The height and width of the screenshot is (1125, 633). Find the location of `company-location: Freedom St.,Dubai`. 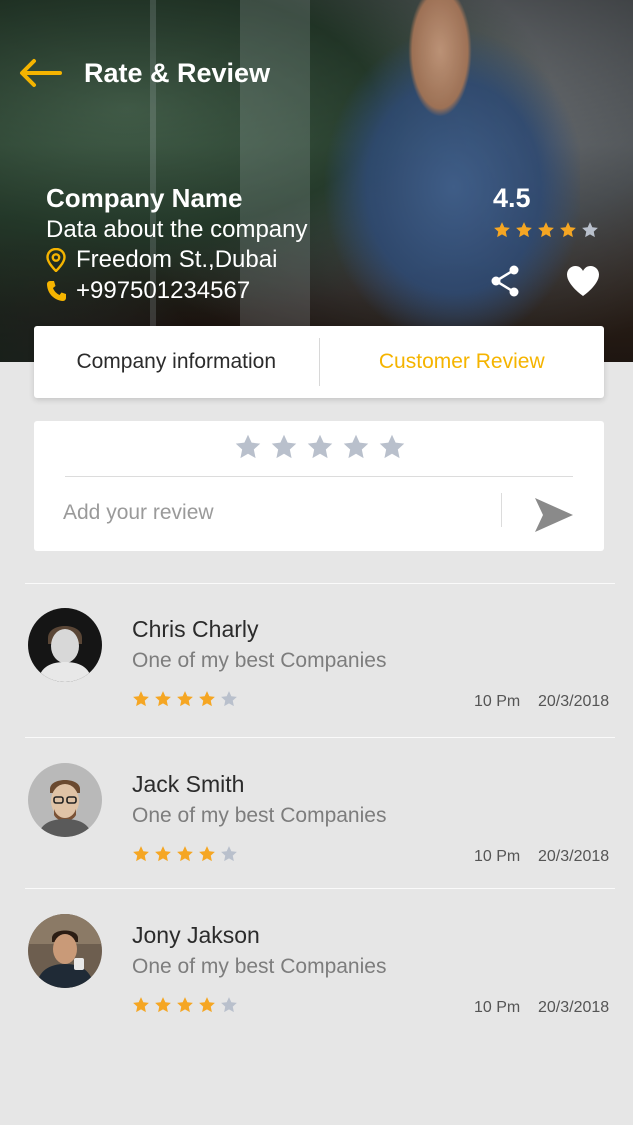

company-location: Freedom St.,Dubai is located at coordinates (161, 260).